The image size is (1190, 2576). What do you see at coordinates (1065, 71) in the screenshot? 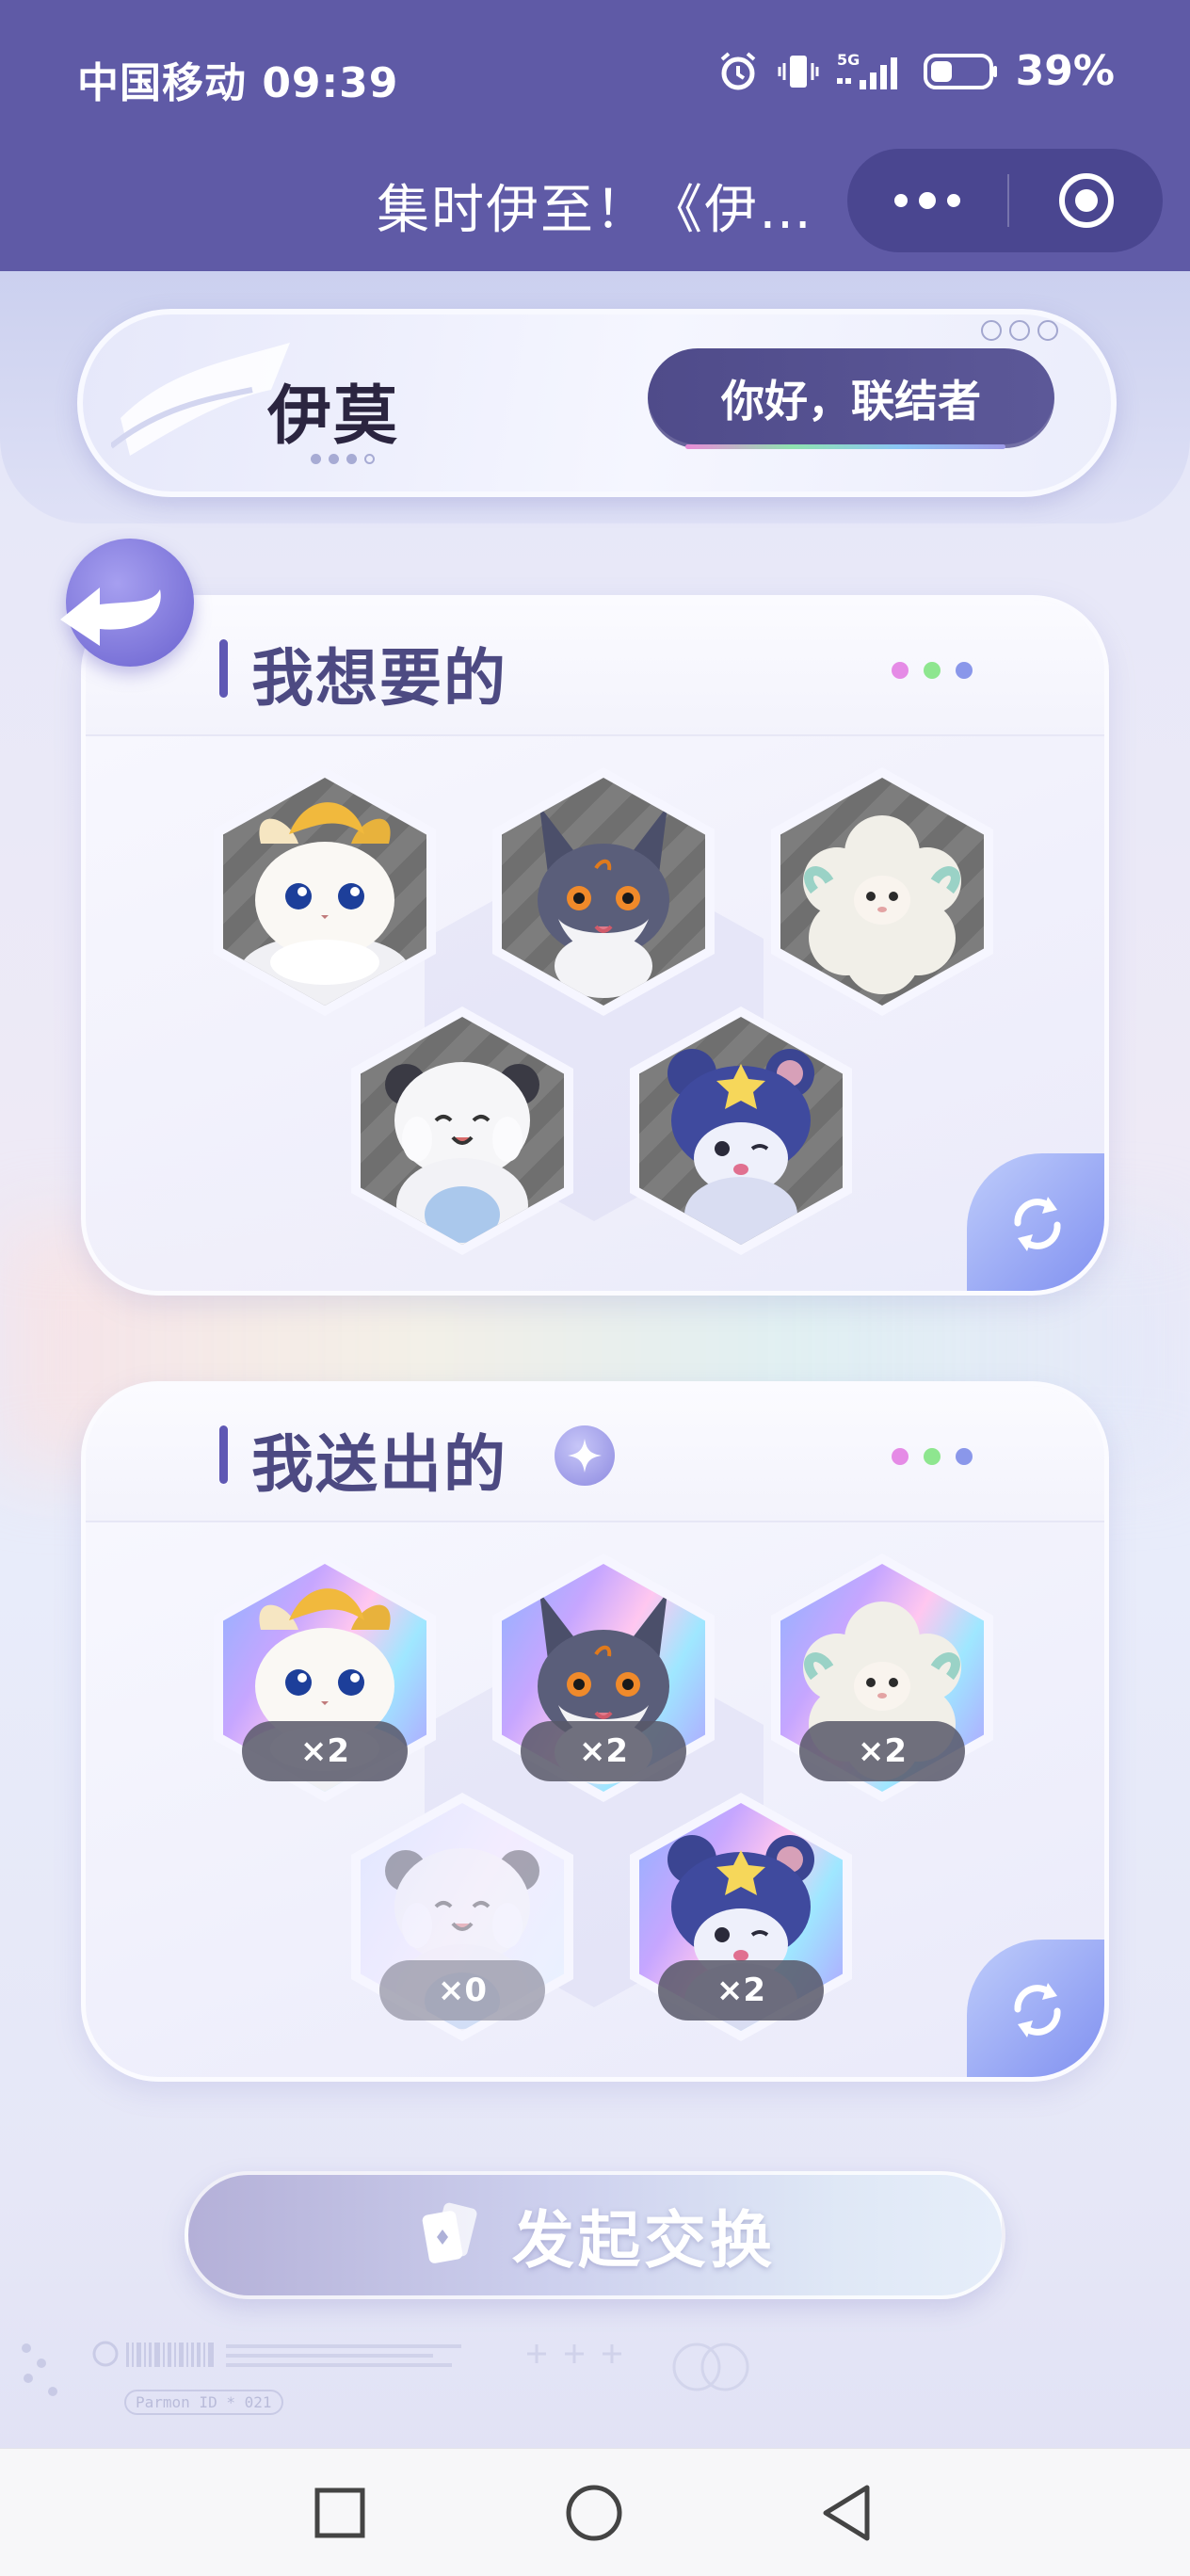
I see `battery-percent: 39%` at bounding box center [1065, 71].